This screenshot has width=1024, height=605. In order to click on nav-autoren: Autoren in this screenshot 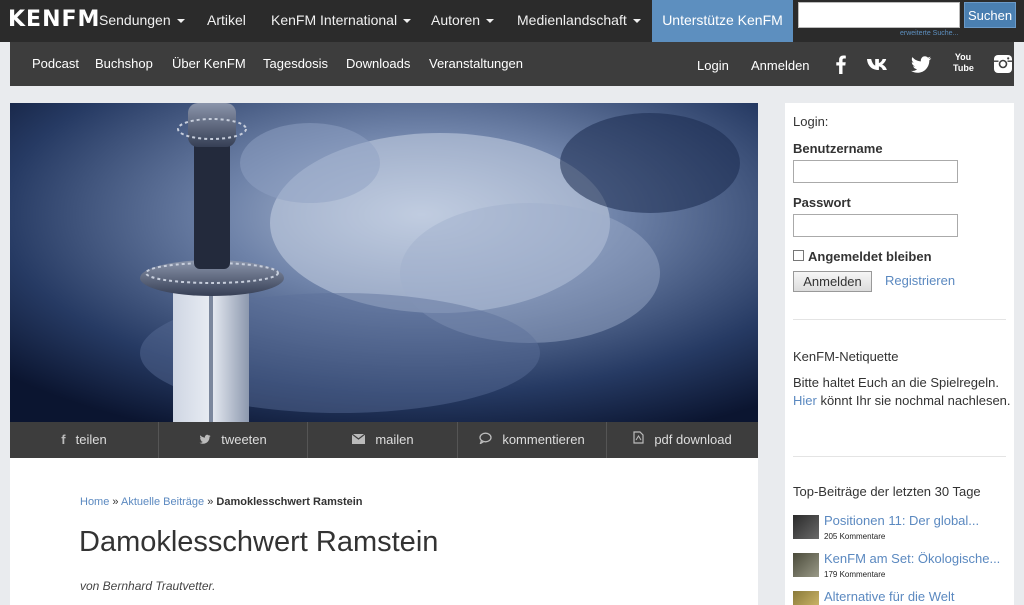, I will do `click(463, 21)`.